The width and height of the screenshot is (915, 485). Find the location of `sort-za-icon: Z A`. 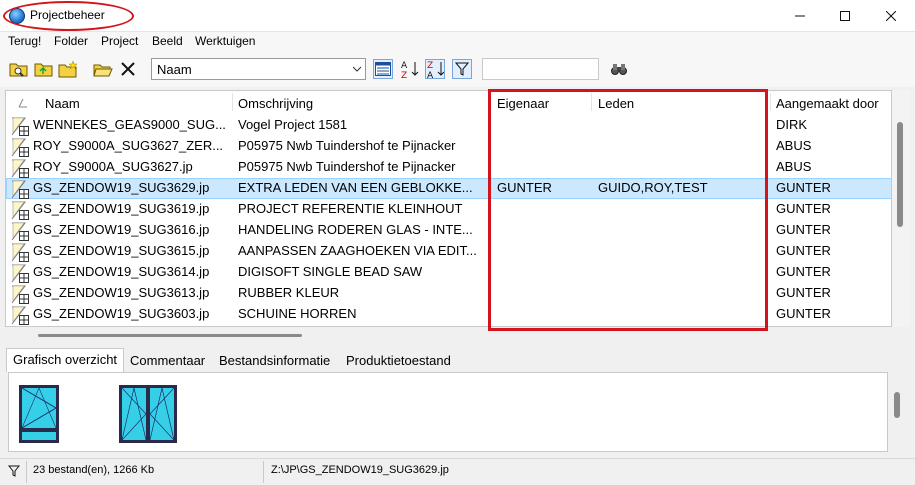

sort-za-icon: Z A is located at coordinates (435, 70).